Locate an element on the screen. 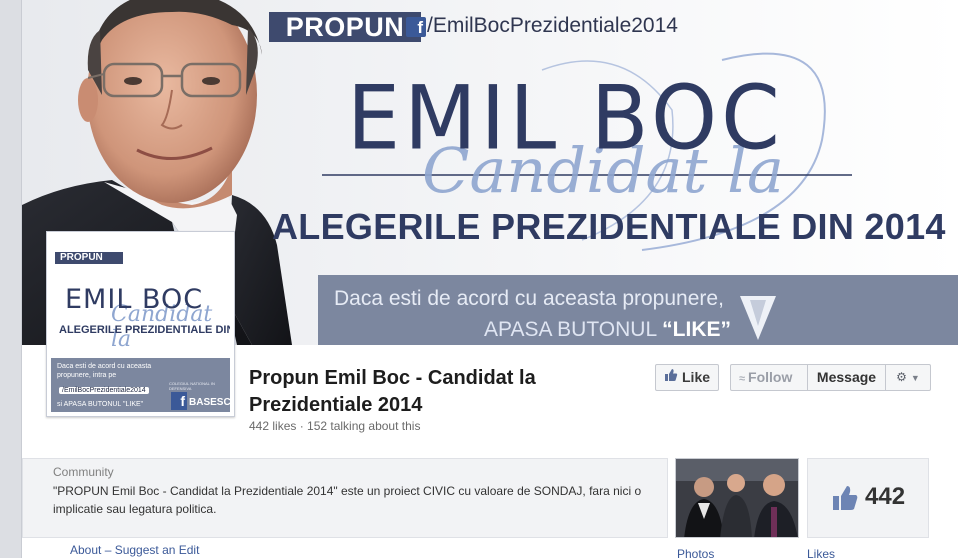  page-actions-group: ≈ Follow Message ⚙ ▼ is located at coordinates (830, 377).